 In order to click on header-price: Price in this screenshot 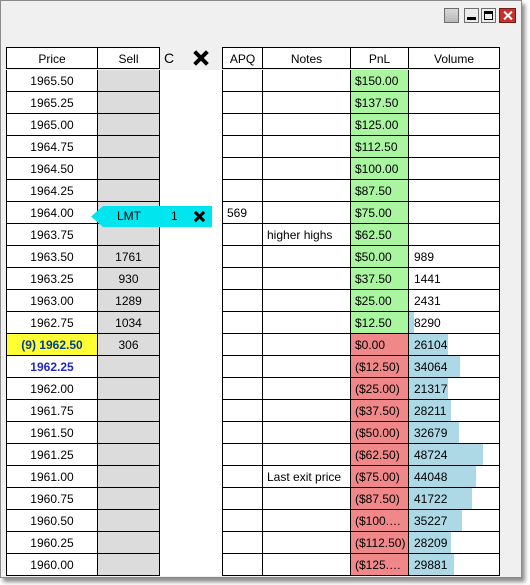, I will do `click(52, 58)`.